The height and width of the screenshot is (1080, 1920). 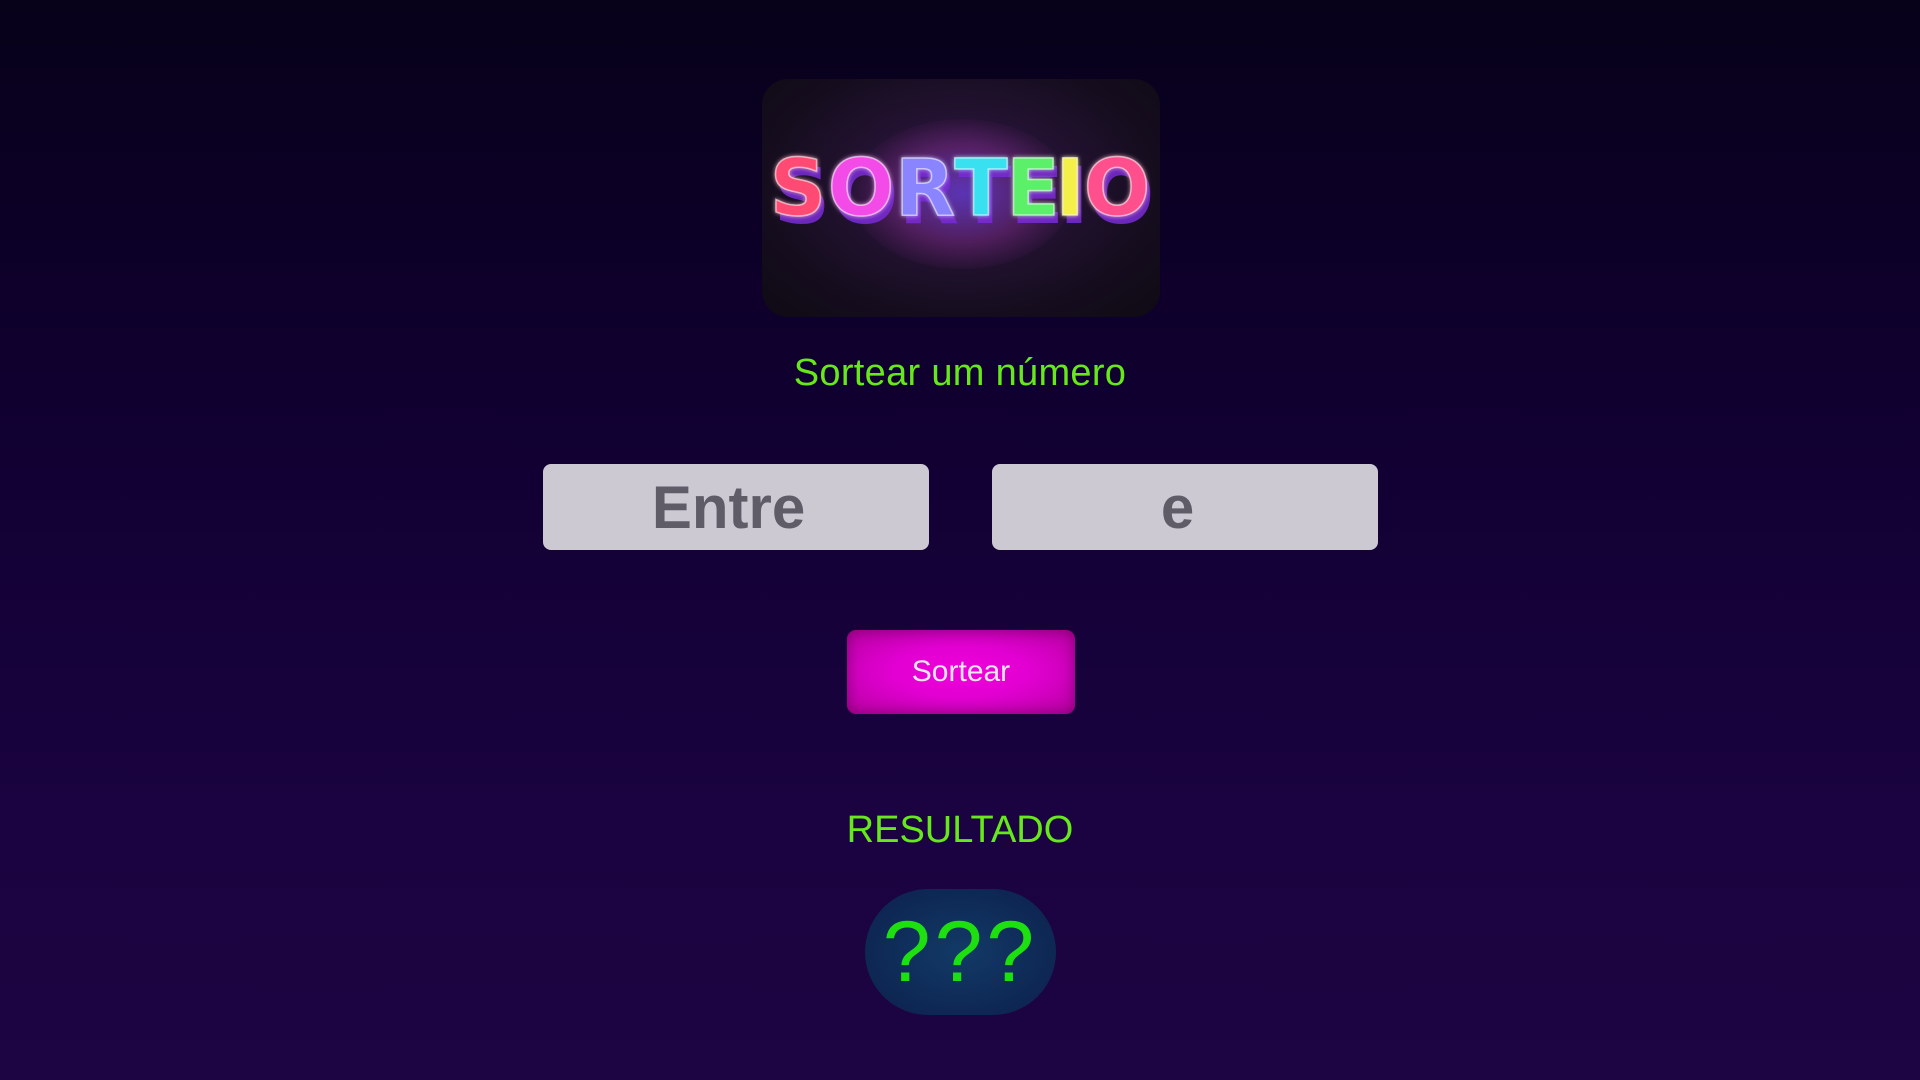 What do you see at coordinates (1032, 189) in the screenshot?
I see `logo-letter: E` at bounding box center [1032, 189].